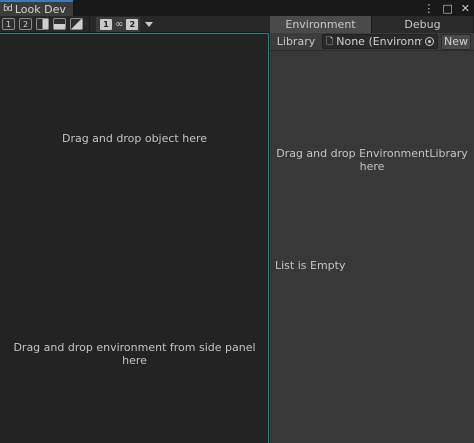 The image size is (474, 443). I want to click on look-dev-tab: ɓd Look Dev, so click(36, 8).